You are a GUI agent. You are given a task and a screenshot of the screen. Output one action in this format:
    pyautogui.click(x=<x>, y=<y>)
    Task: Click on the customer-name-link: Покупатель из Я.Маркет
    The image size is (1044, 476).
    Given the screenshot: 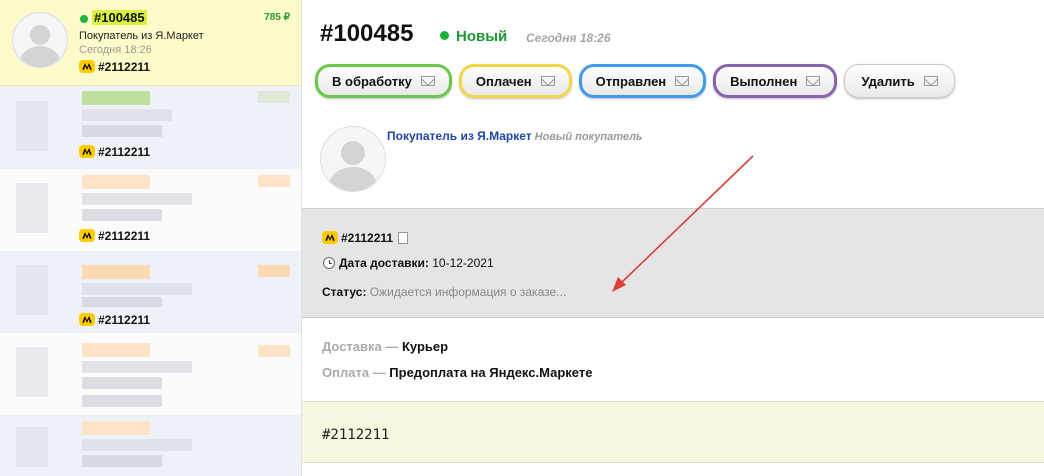 What is the action you would take?
    pyautogui.click(x=459, y=136)
    